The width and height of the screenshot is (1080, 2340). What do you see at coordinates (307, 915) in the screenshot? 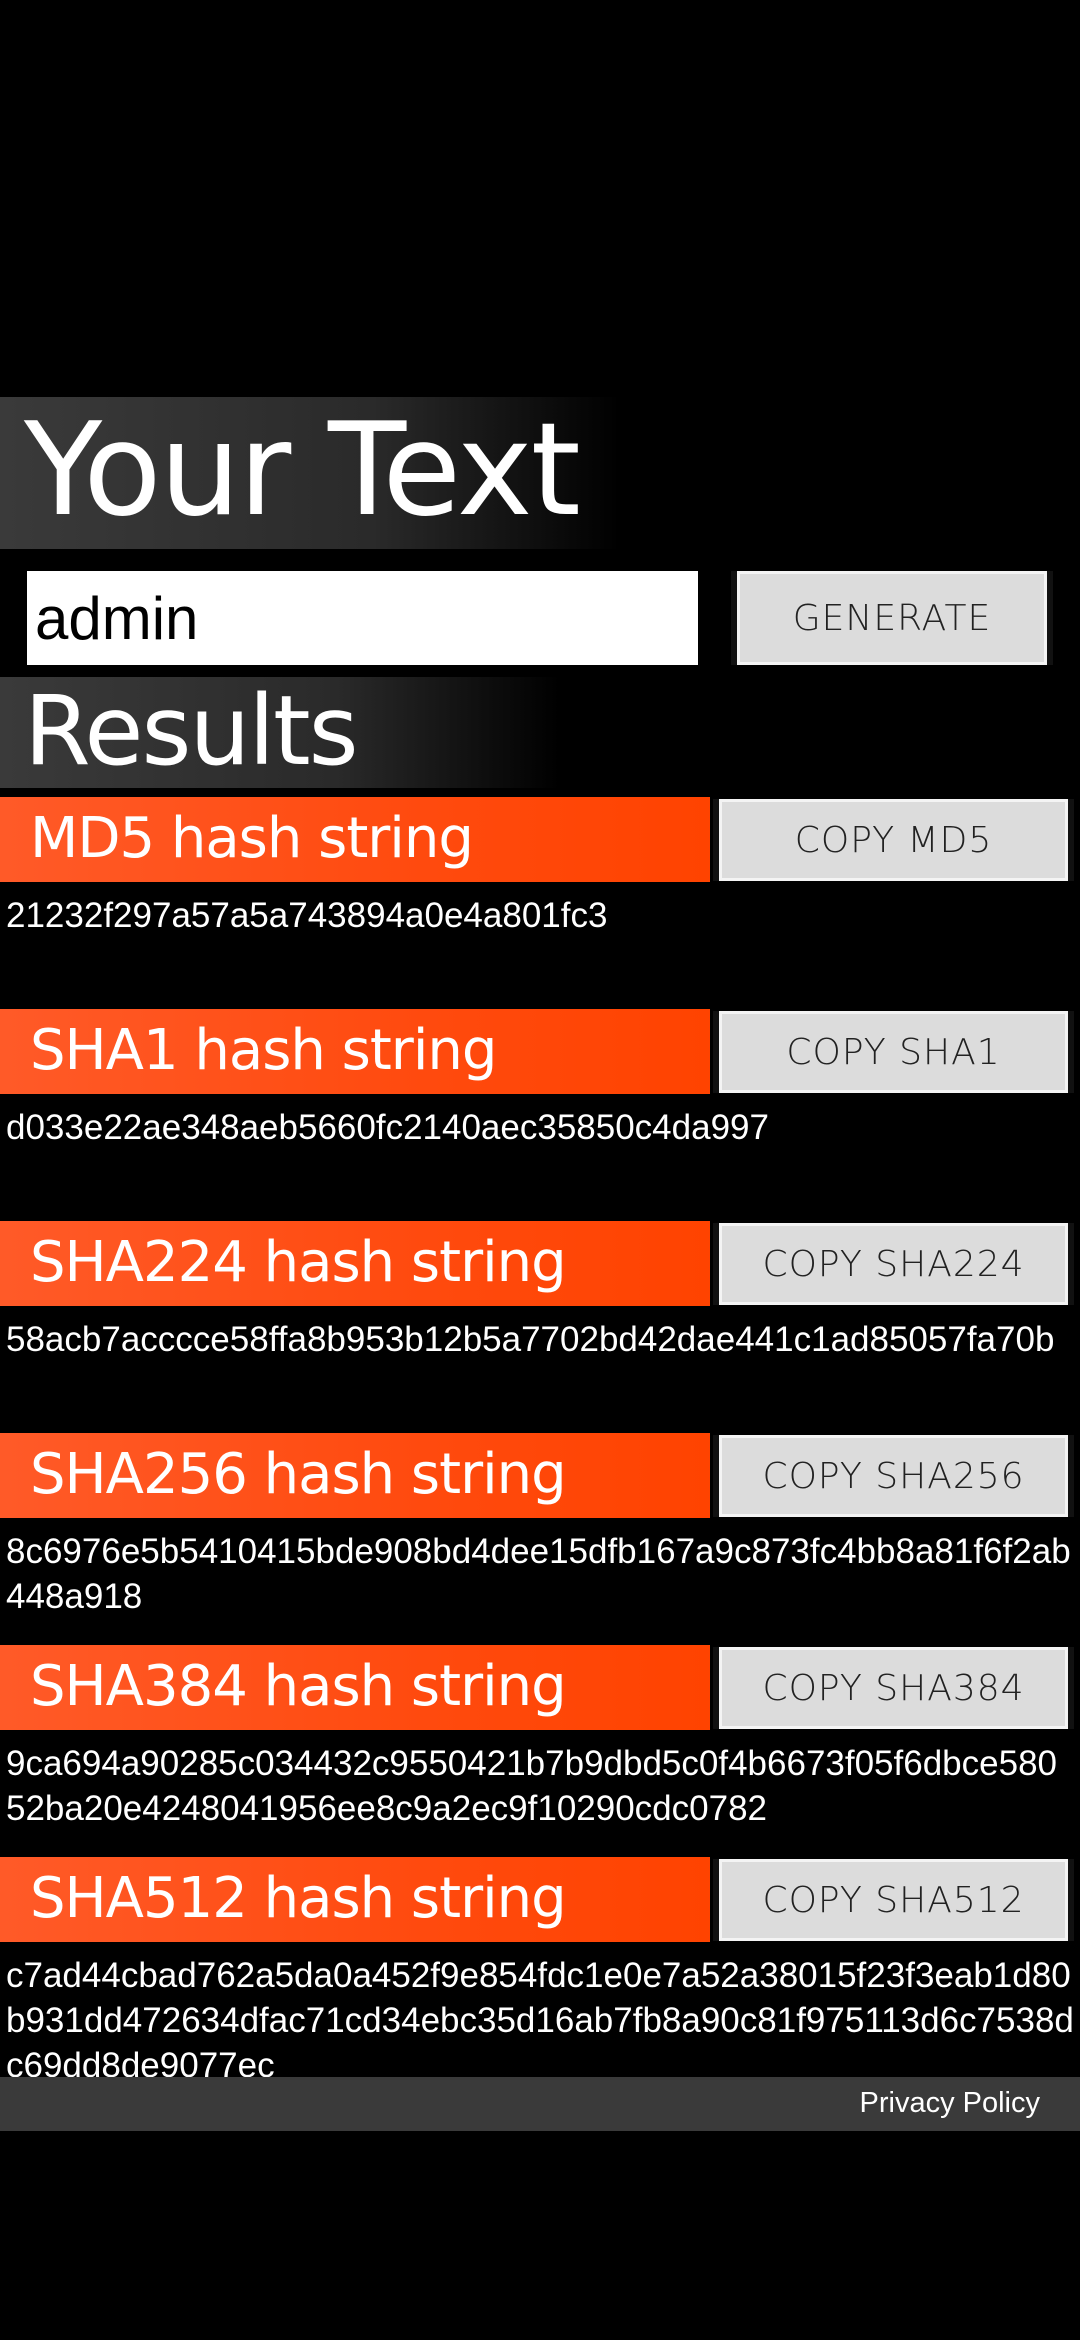
I see `md5-hash: 21232f297a57a5a743894a0e4a801fc3` at bounding box center [307, 915].